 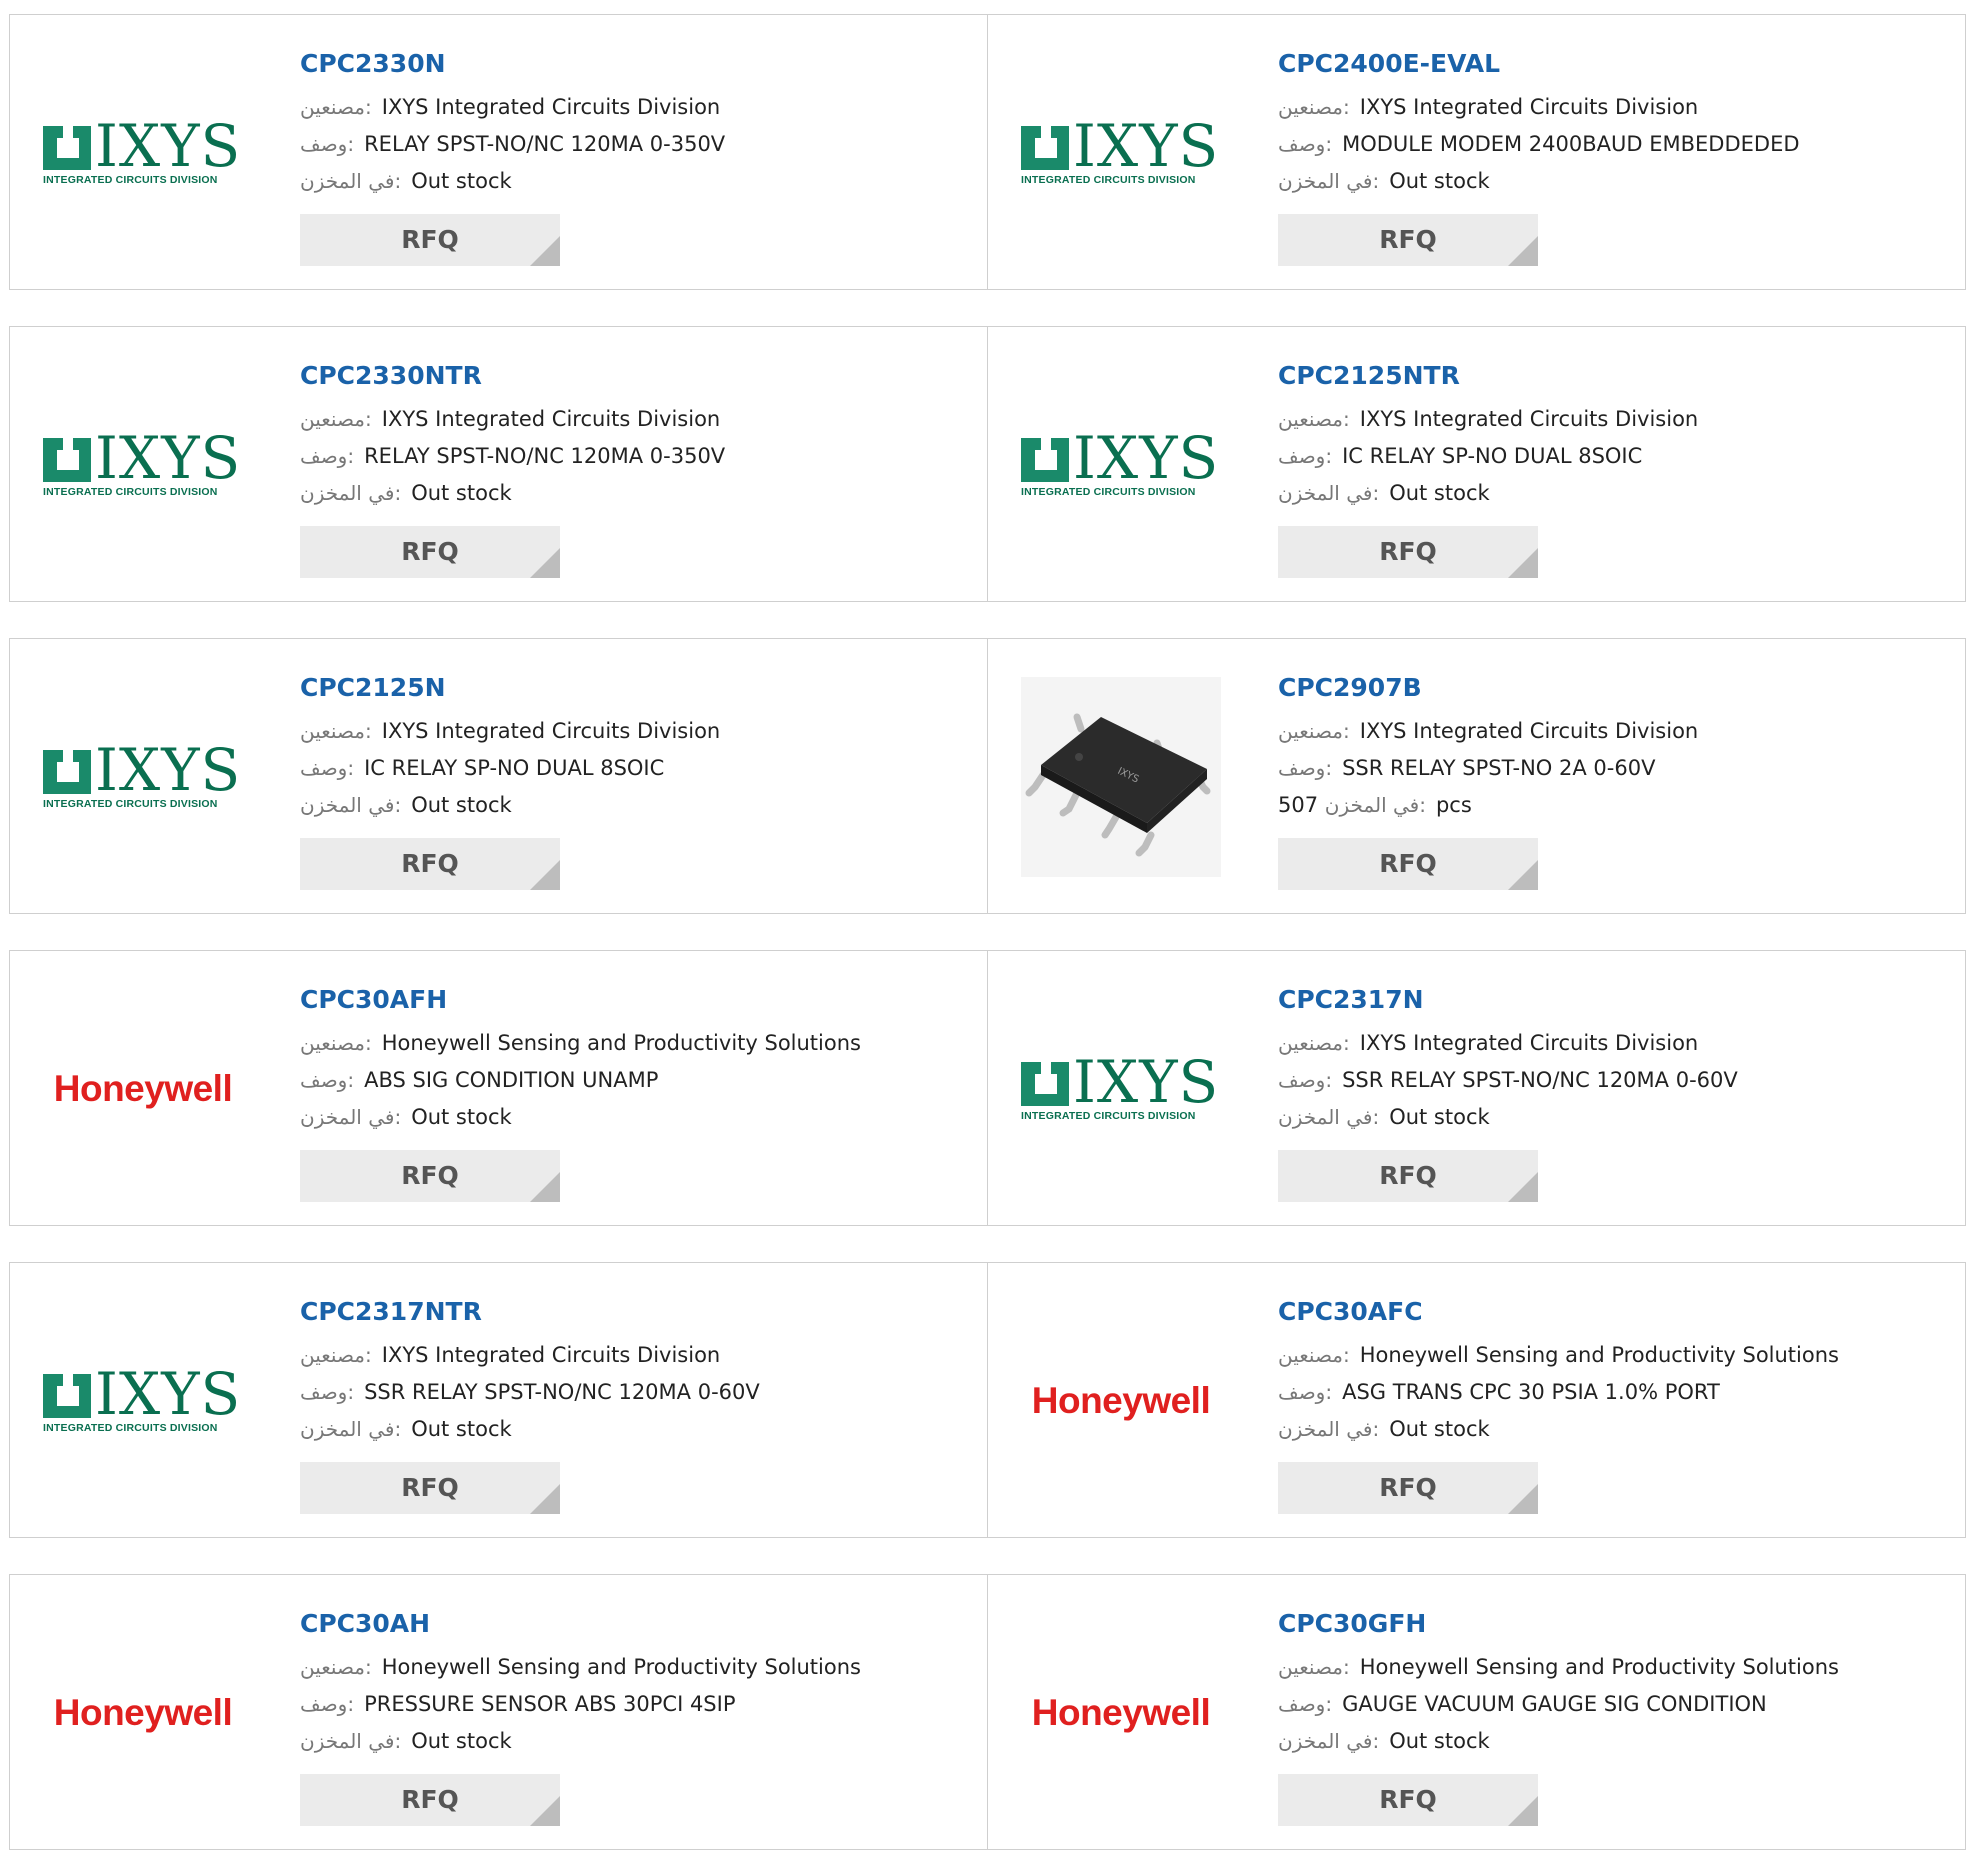 What do you see at coordinates (633, 1000) in the screenshot?
I see `part-number-link: CPC30AFH` at bounding box center [633, 1000].